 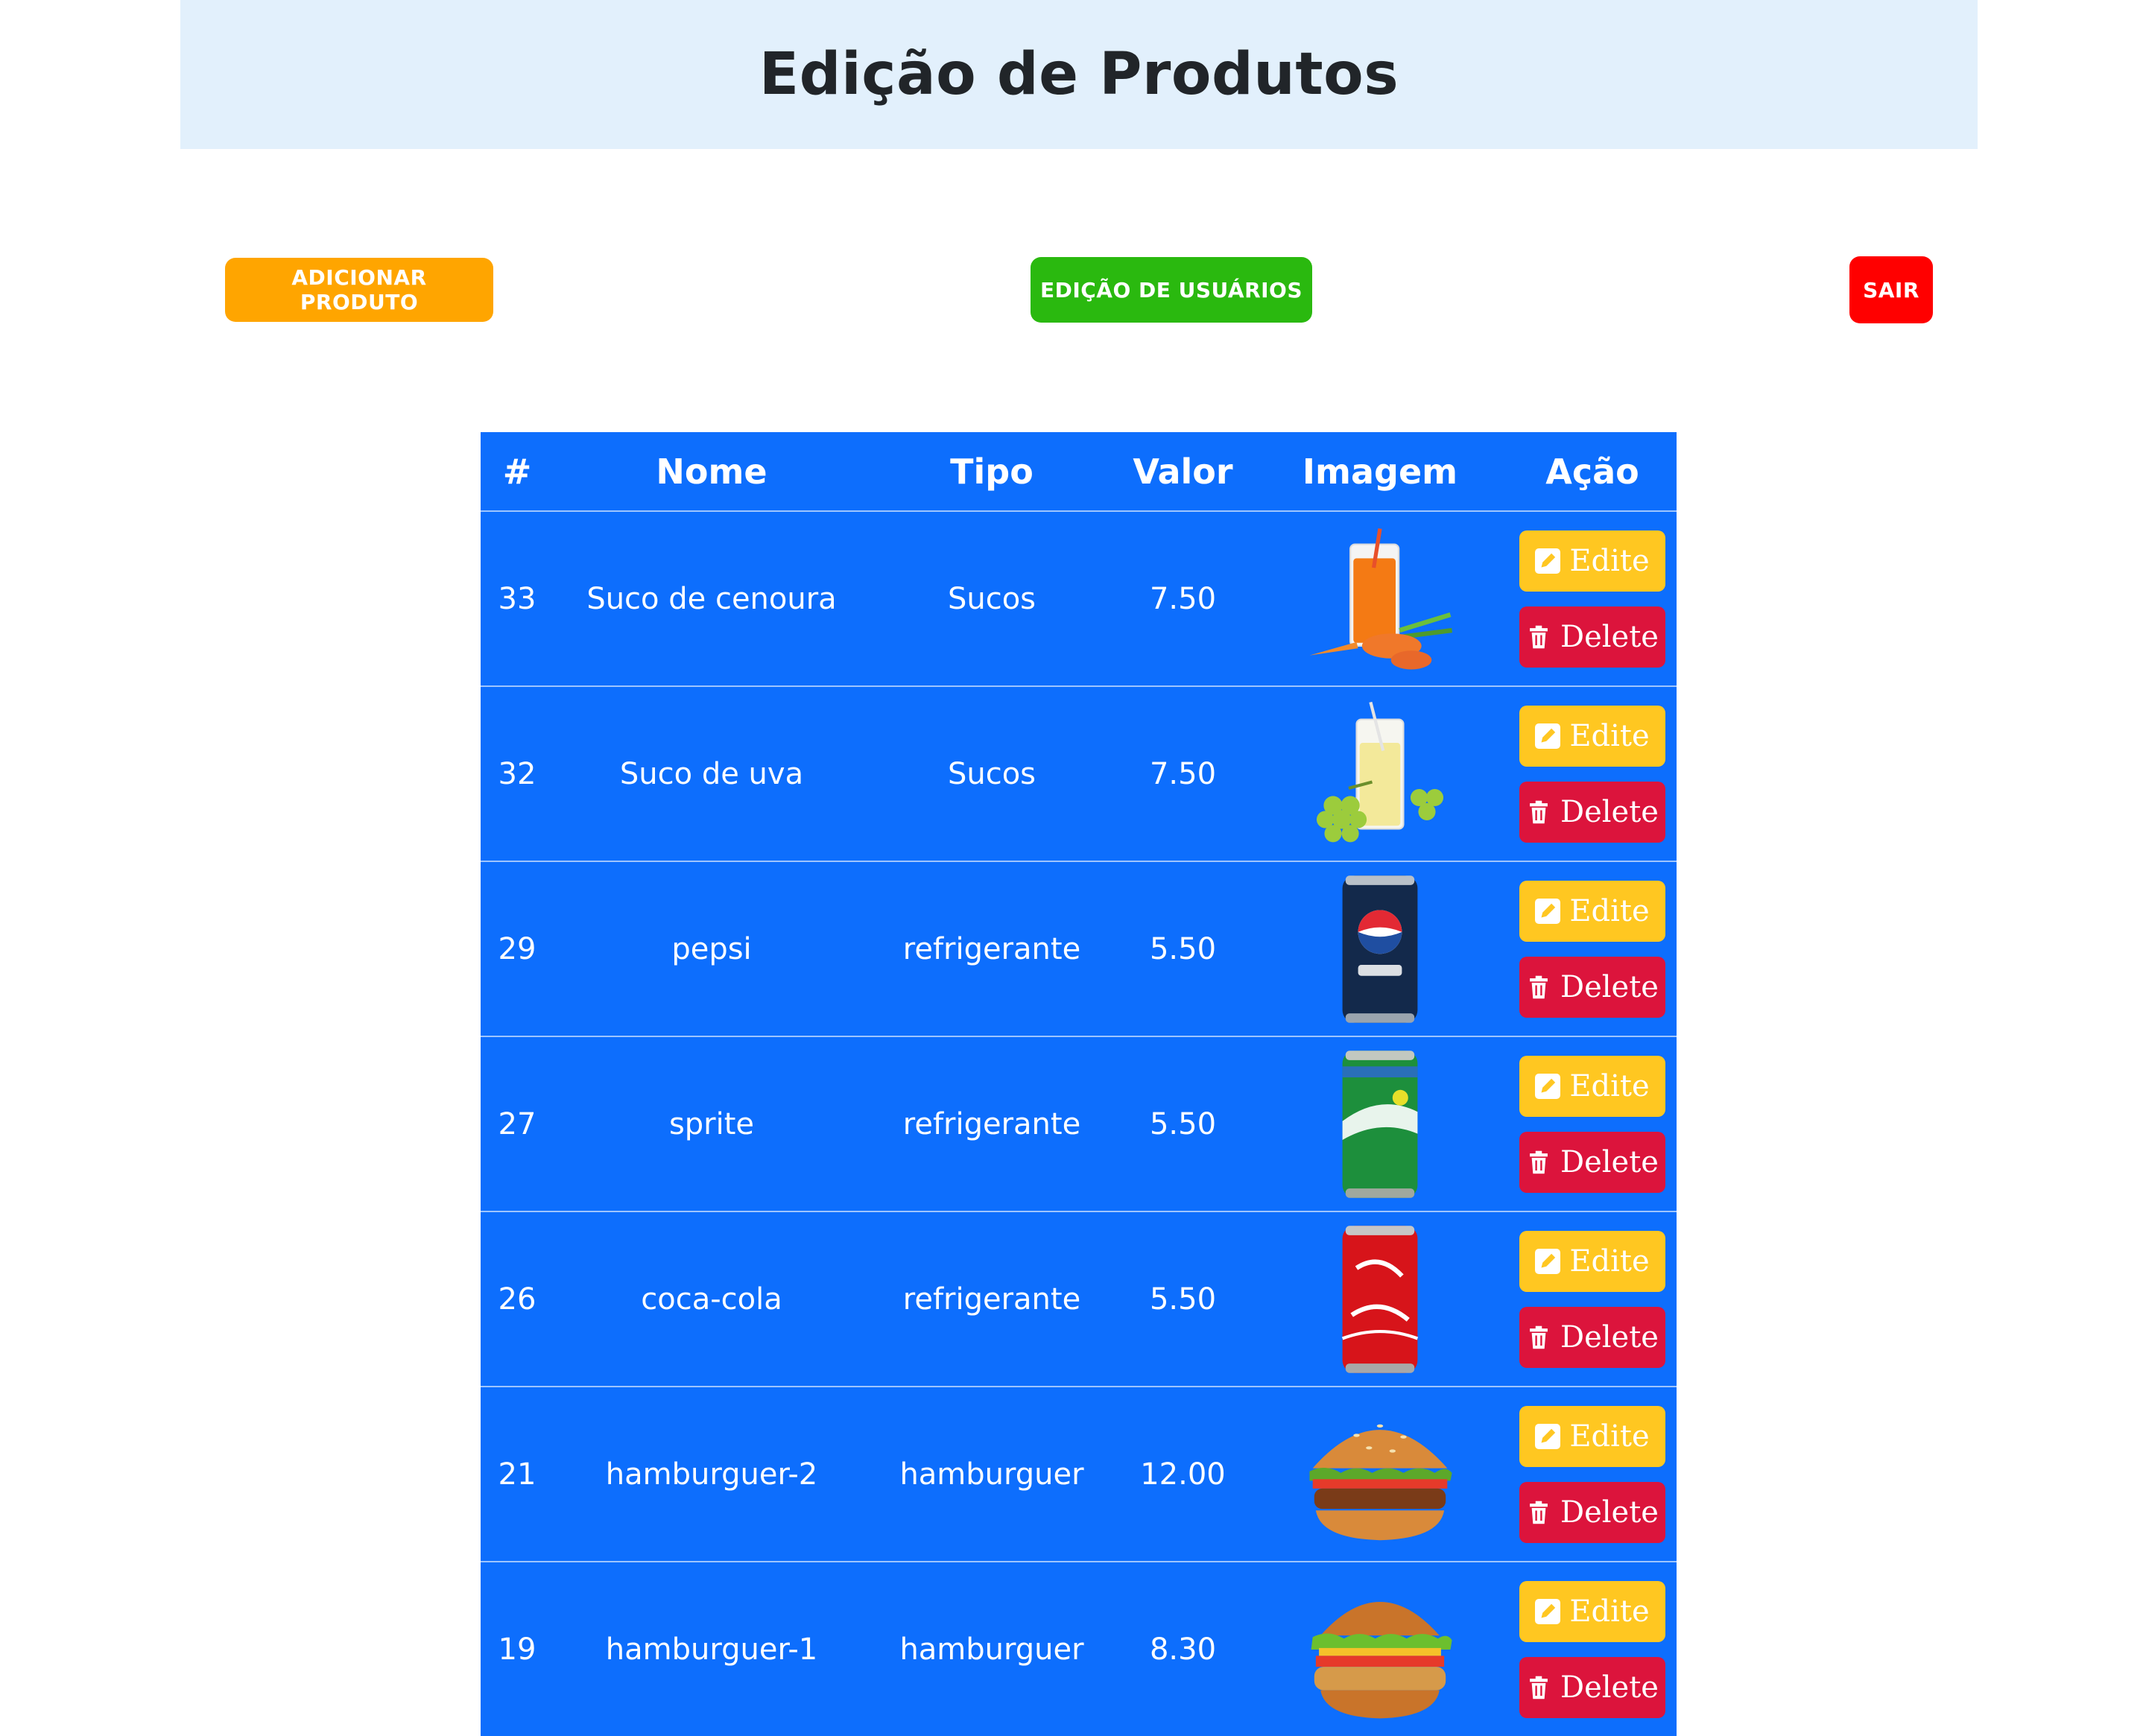 I want to click on page-title: Edição de Produtos, so click(x=1079, y=74).